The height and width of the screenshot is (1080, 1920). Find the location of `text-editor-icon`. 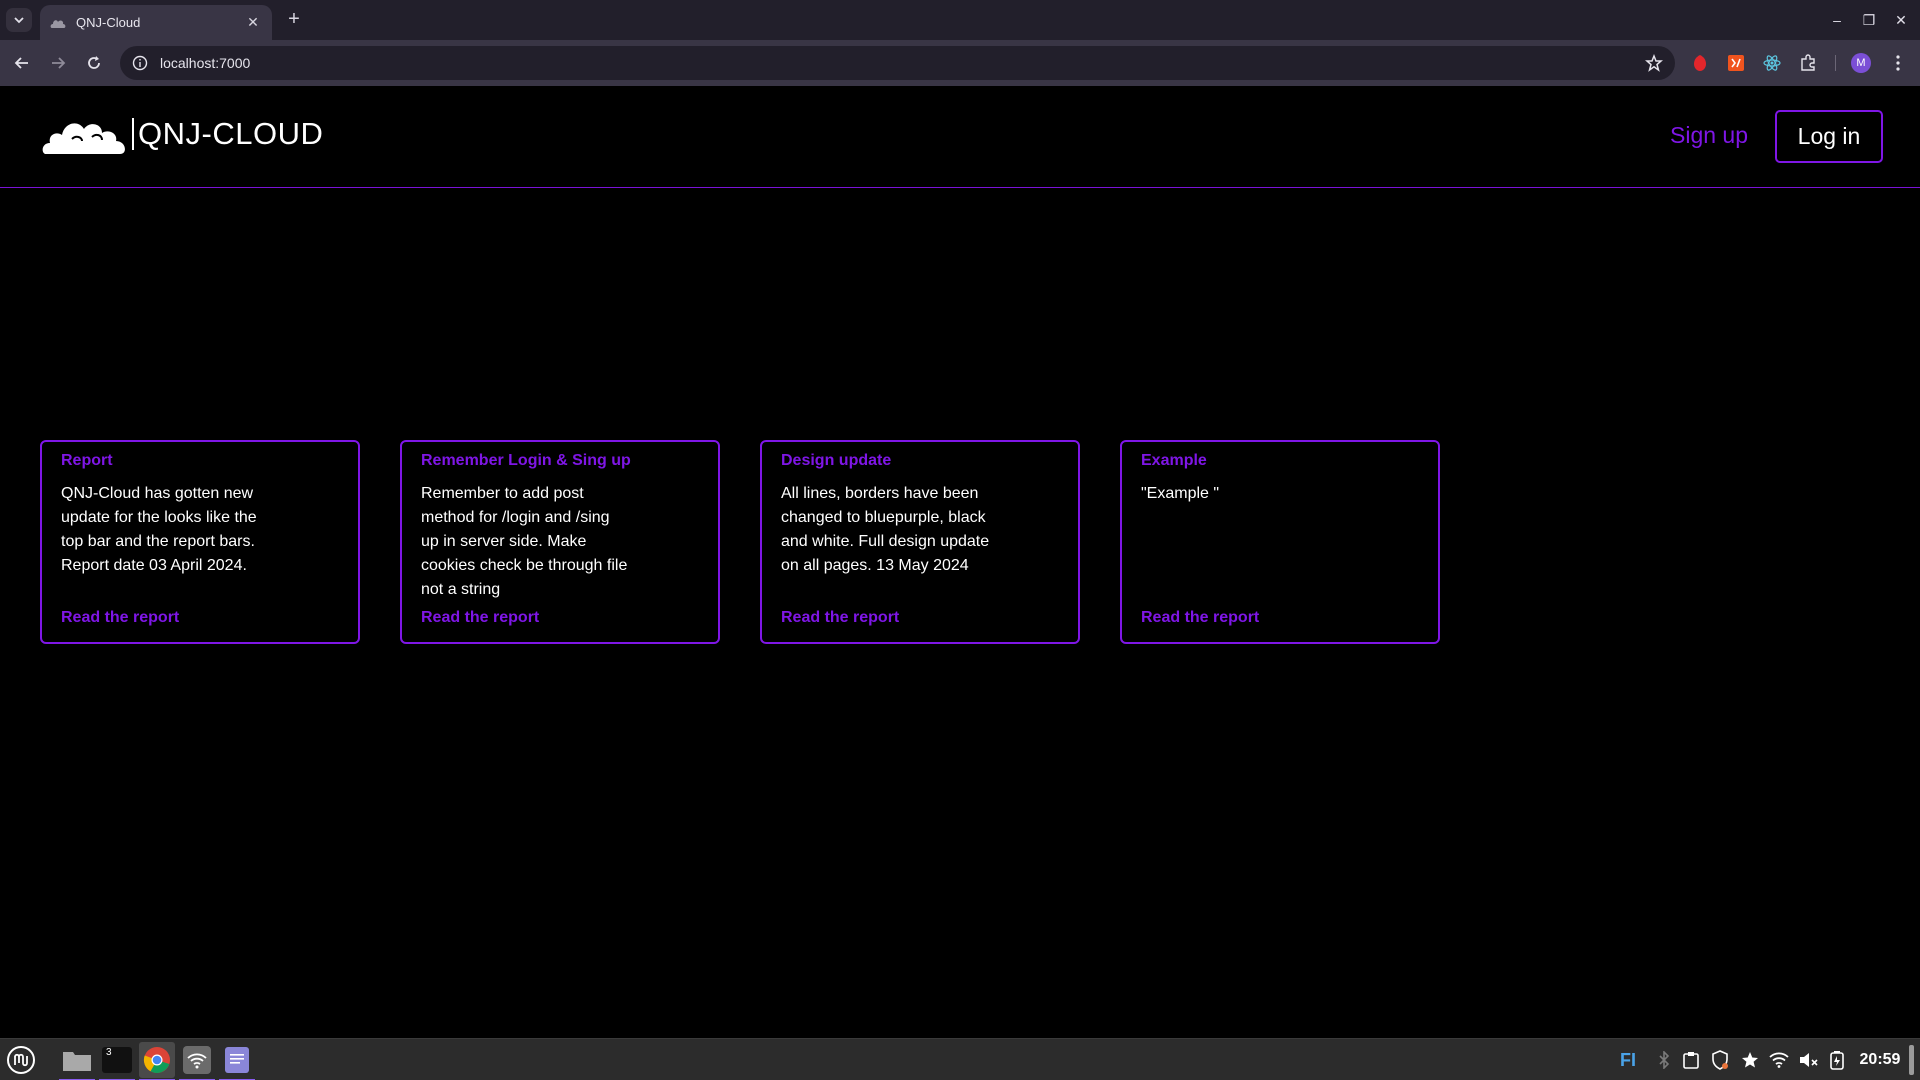

text-editor-icon is located at coordinates (237, 1060).